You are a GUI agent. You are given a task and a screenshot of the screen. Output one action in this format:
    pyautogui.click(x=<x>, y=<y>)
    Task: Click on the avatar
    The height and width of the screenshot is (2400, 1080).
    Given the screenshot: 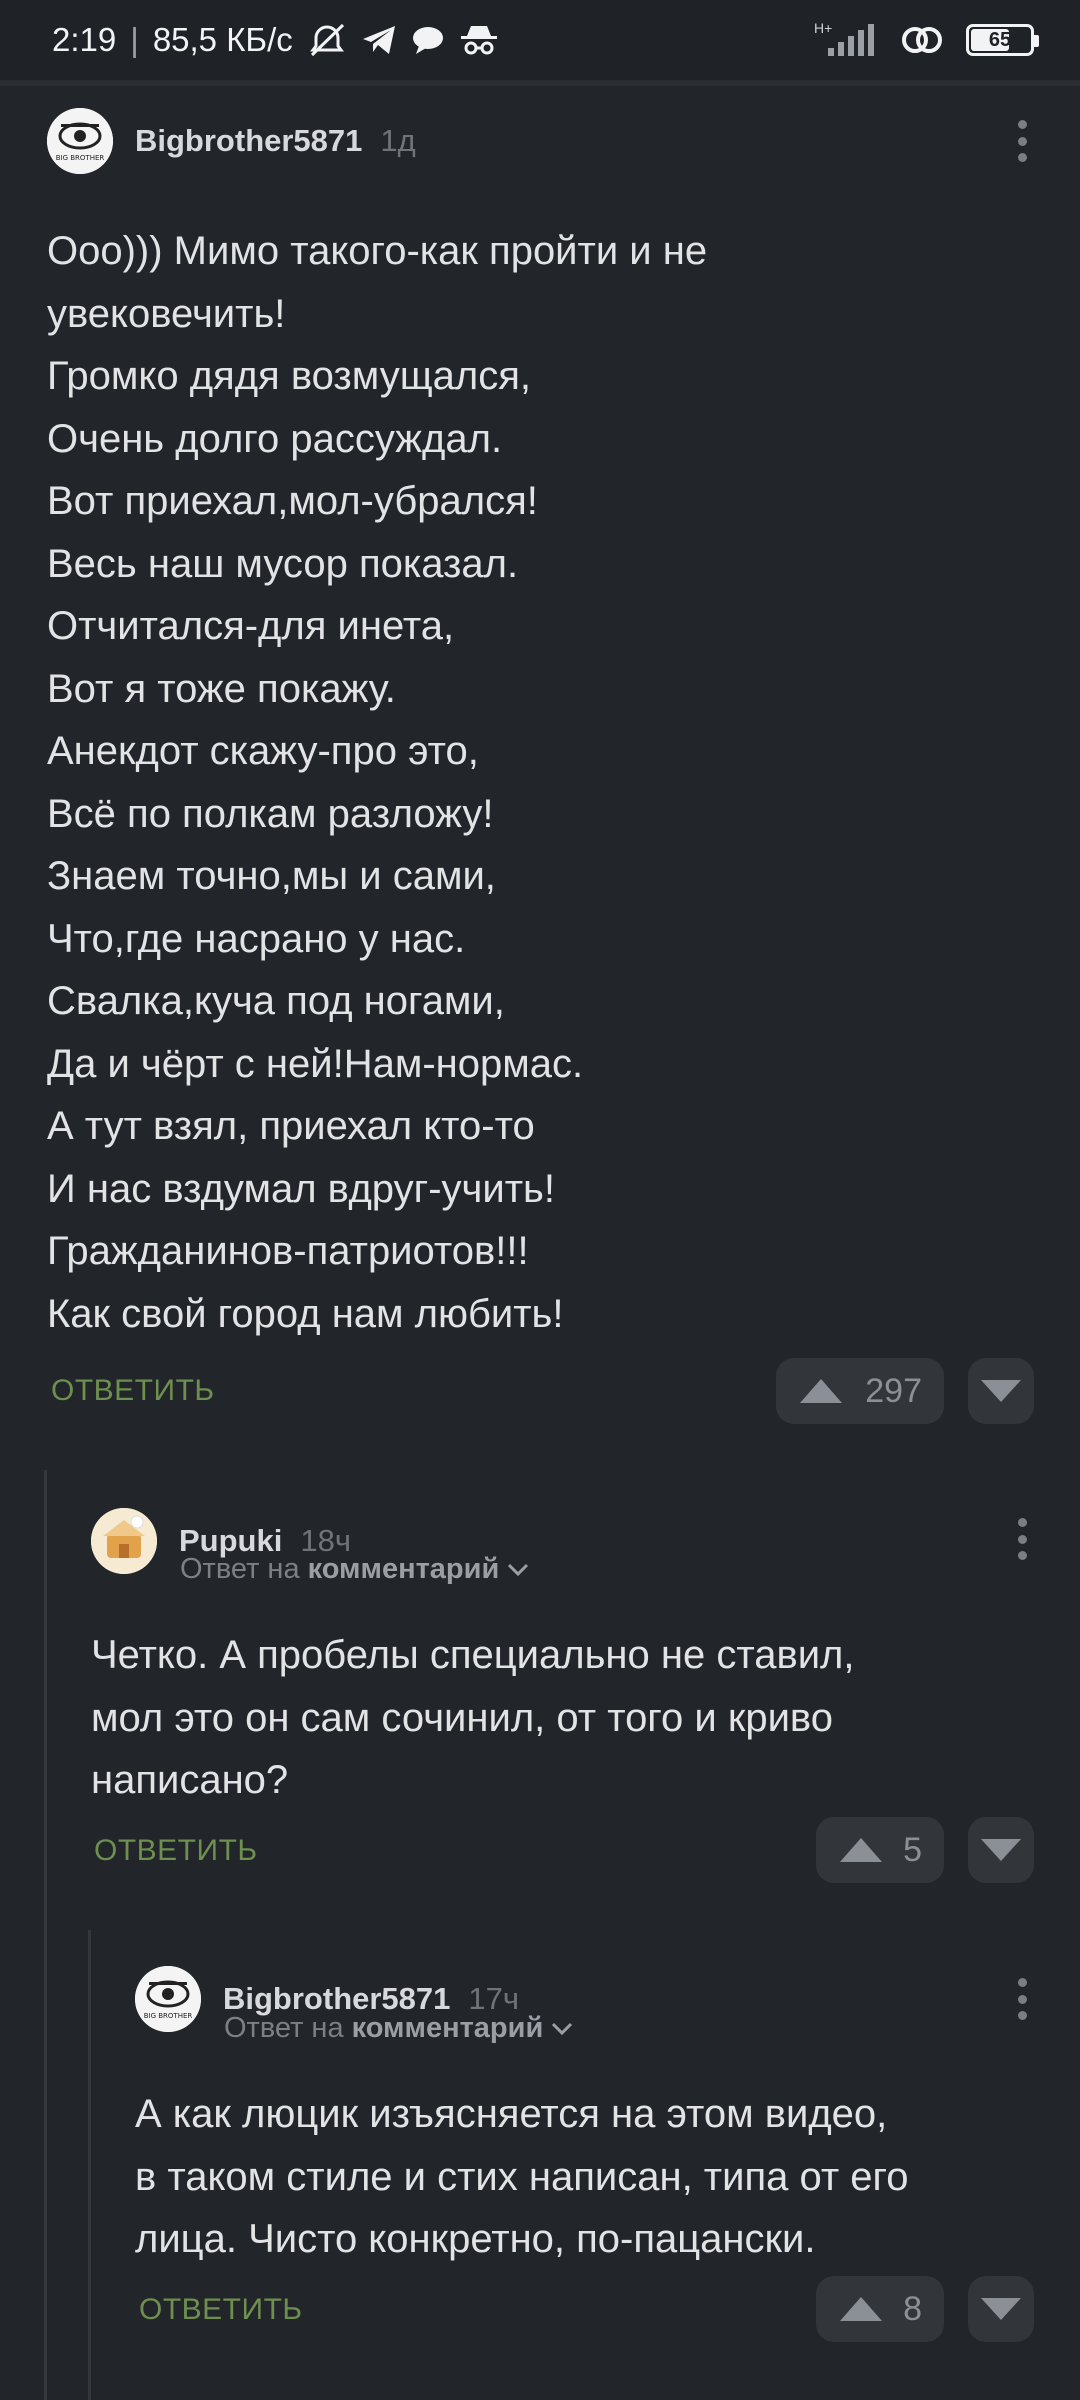 What is the action you would take?
    pyautogui.click(x=124, y=1541)
    